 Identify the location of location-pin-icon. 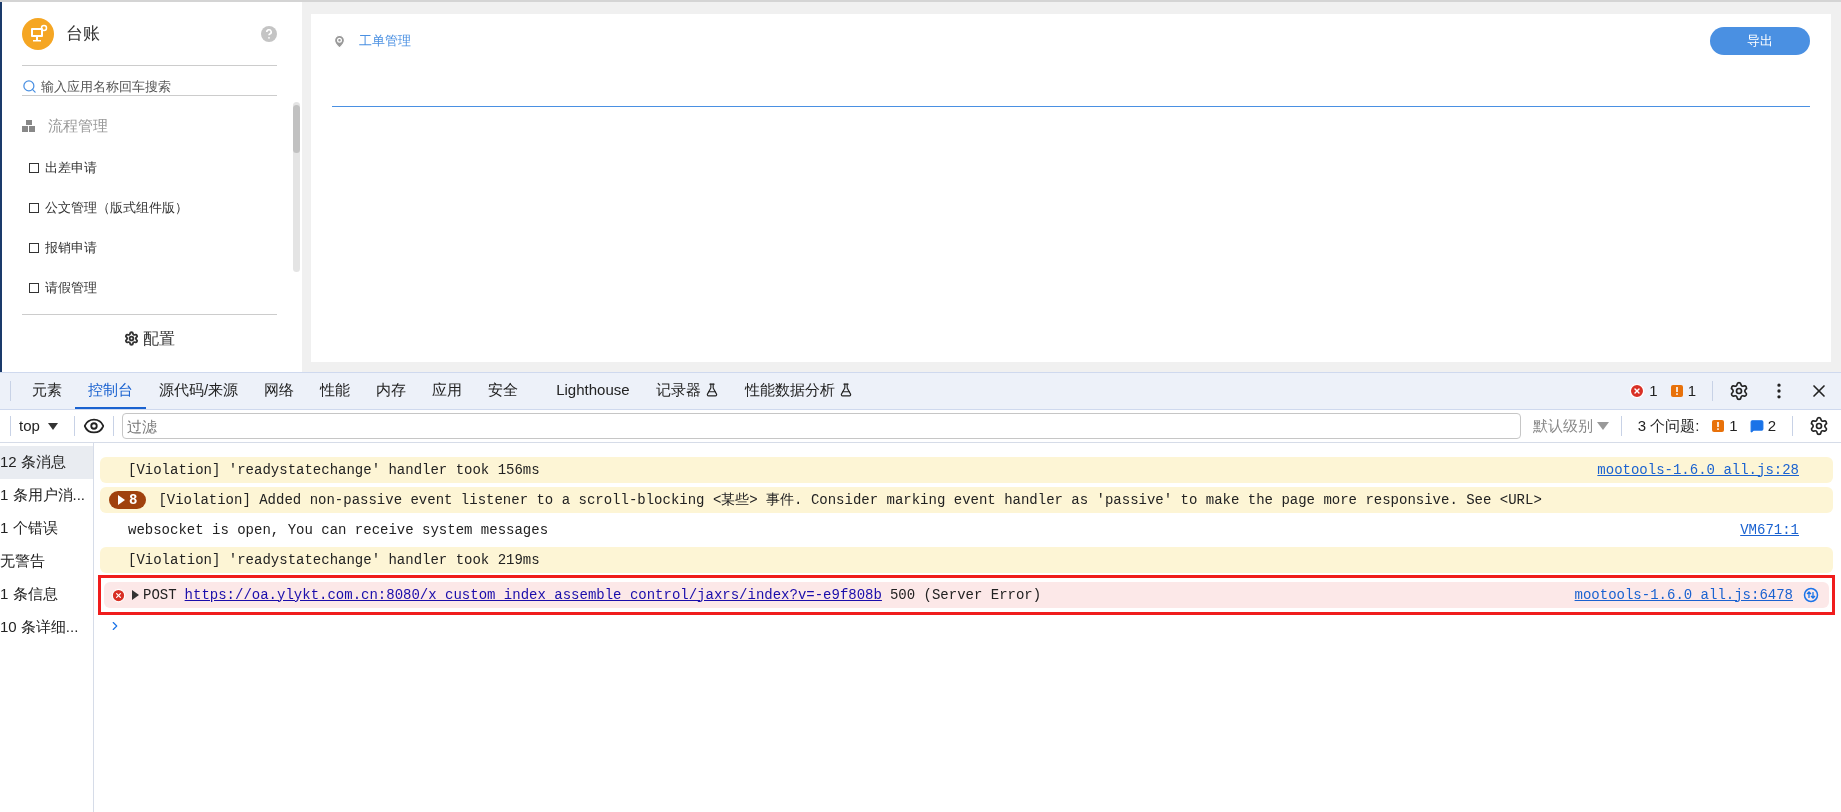
(339, 41).